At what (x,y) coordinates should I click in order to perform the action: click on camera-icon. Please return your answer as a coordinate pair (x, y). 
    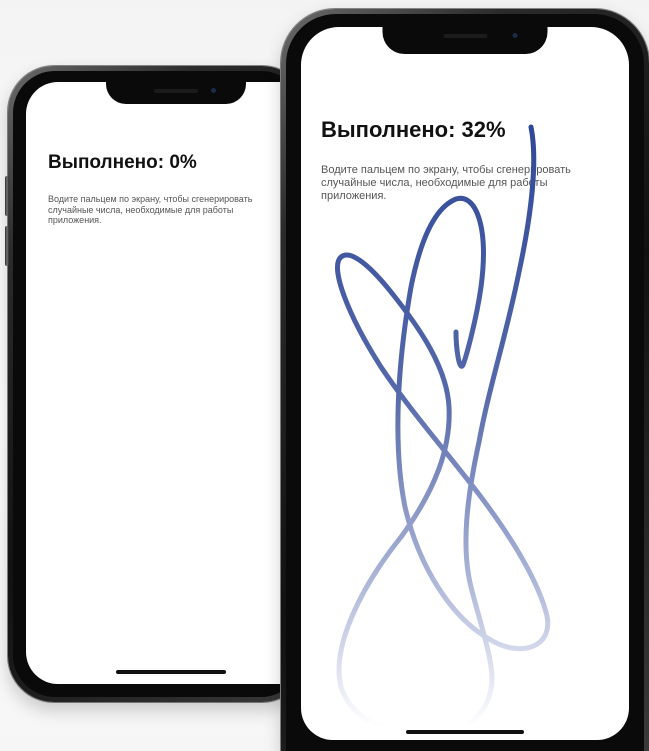
    Looking at the image, I should click on (213, 90).